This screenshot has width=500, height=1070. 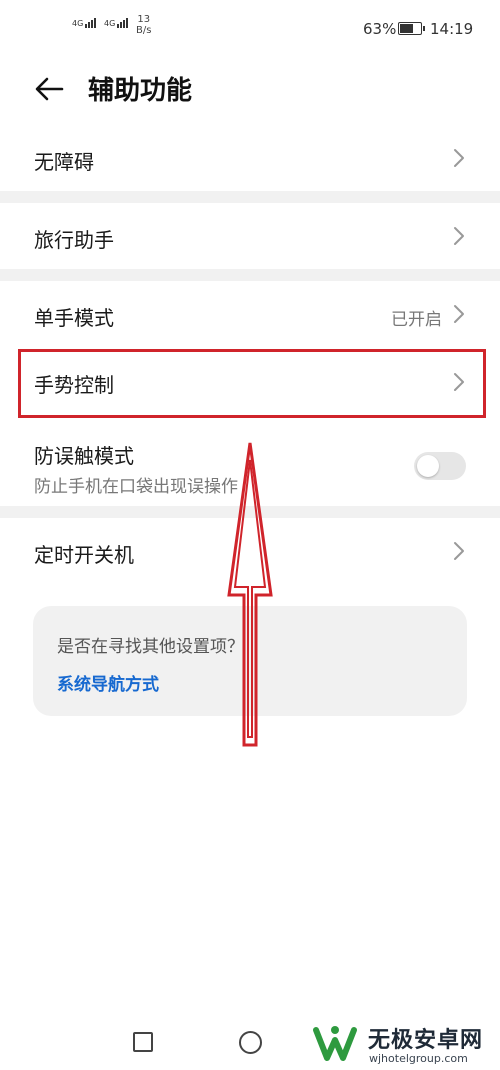 What do you see at coordinates (110, 23) in the screenshot?
I see `signal-2-label: 4G` at bounding box center [110, 23].